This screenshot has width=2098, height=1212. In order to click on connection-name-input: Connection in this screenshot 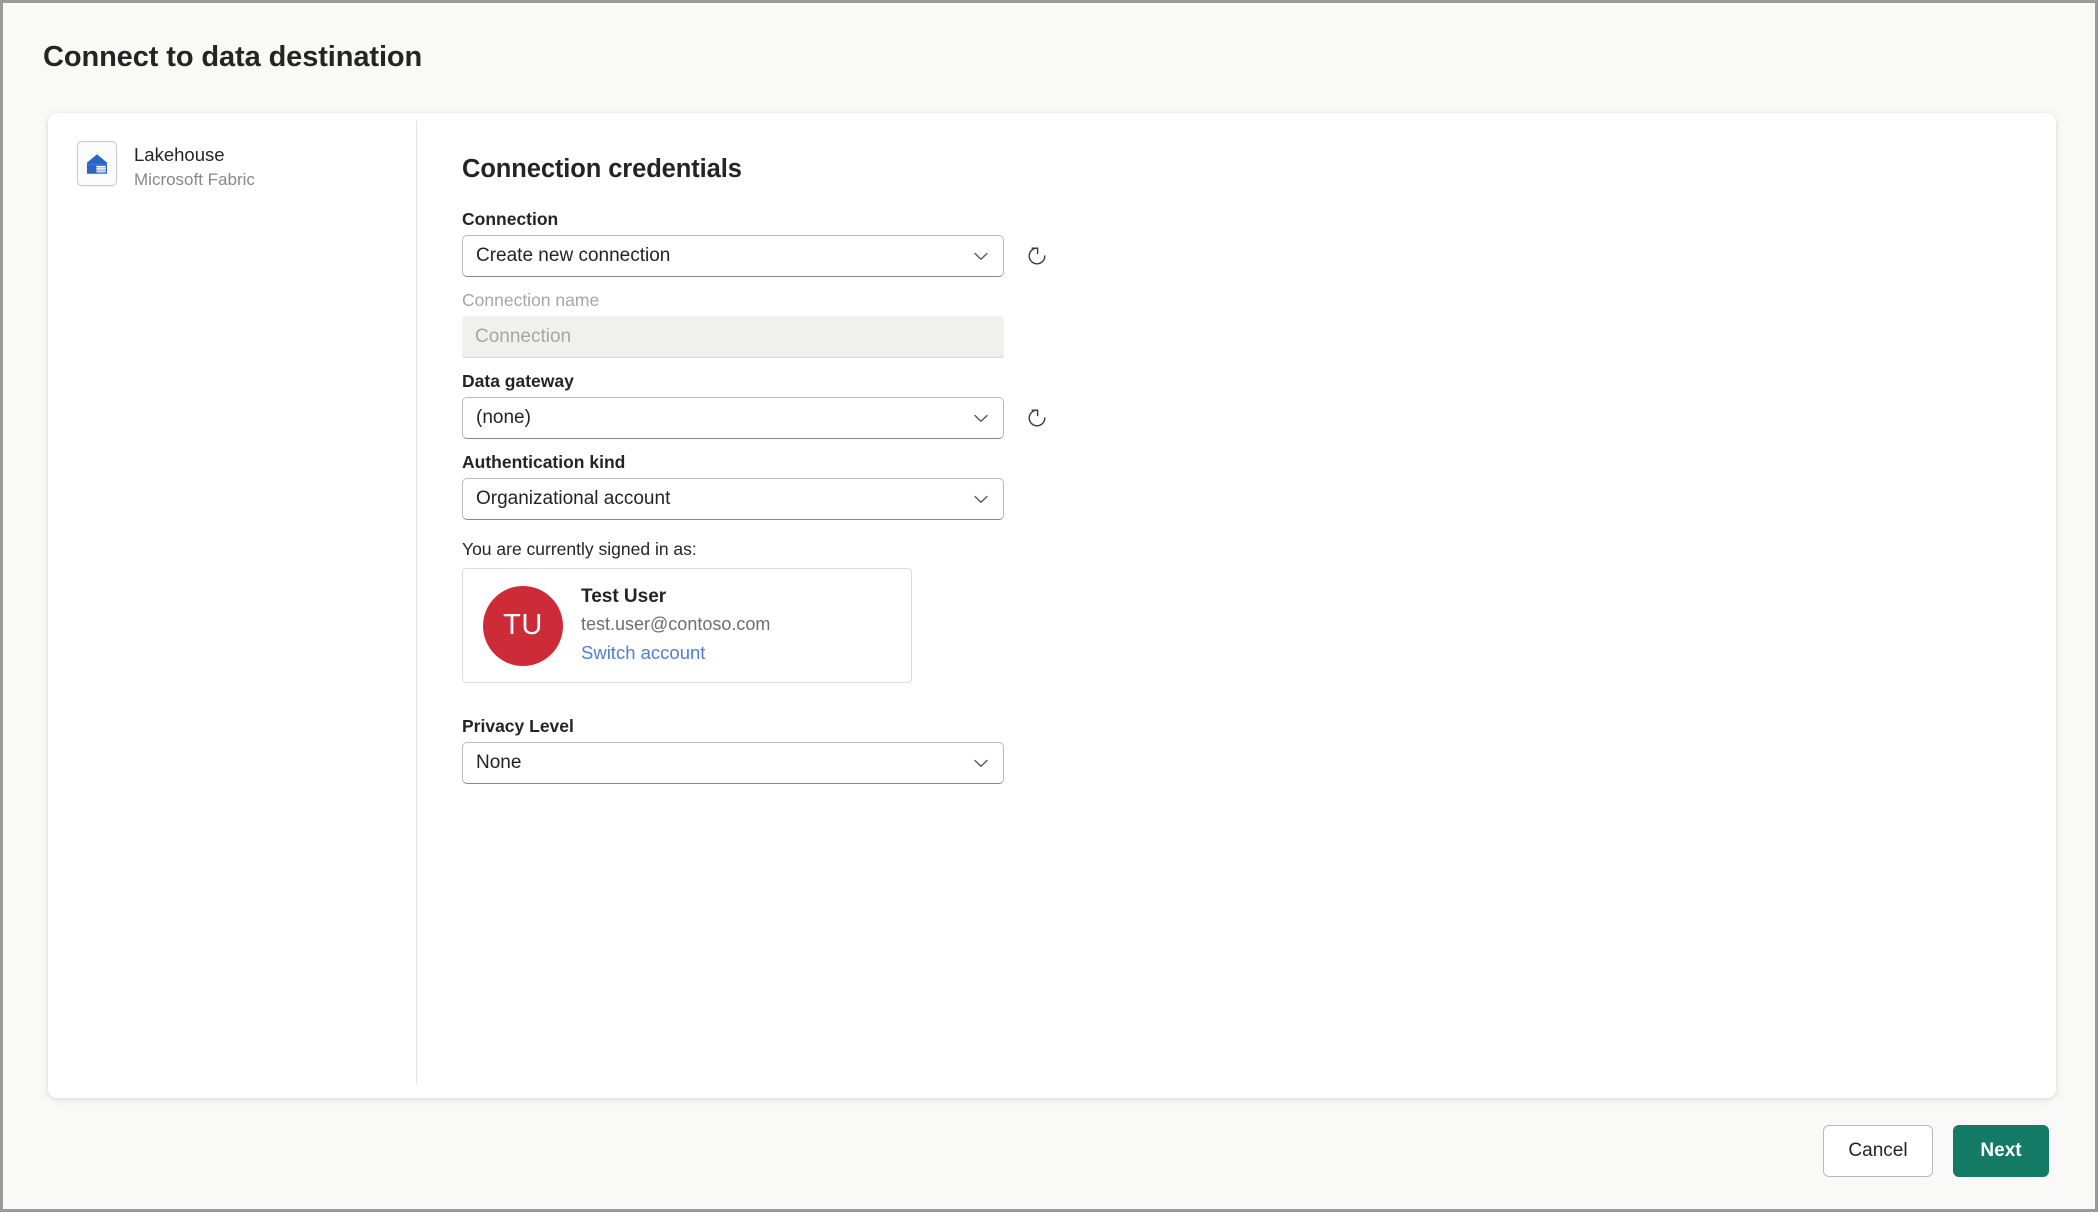, I will do `click(733, 337)`.